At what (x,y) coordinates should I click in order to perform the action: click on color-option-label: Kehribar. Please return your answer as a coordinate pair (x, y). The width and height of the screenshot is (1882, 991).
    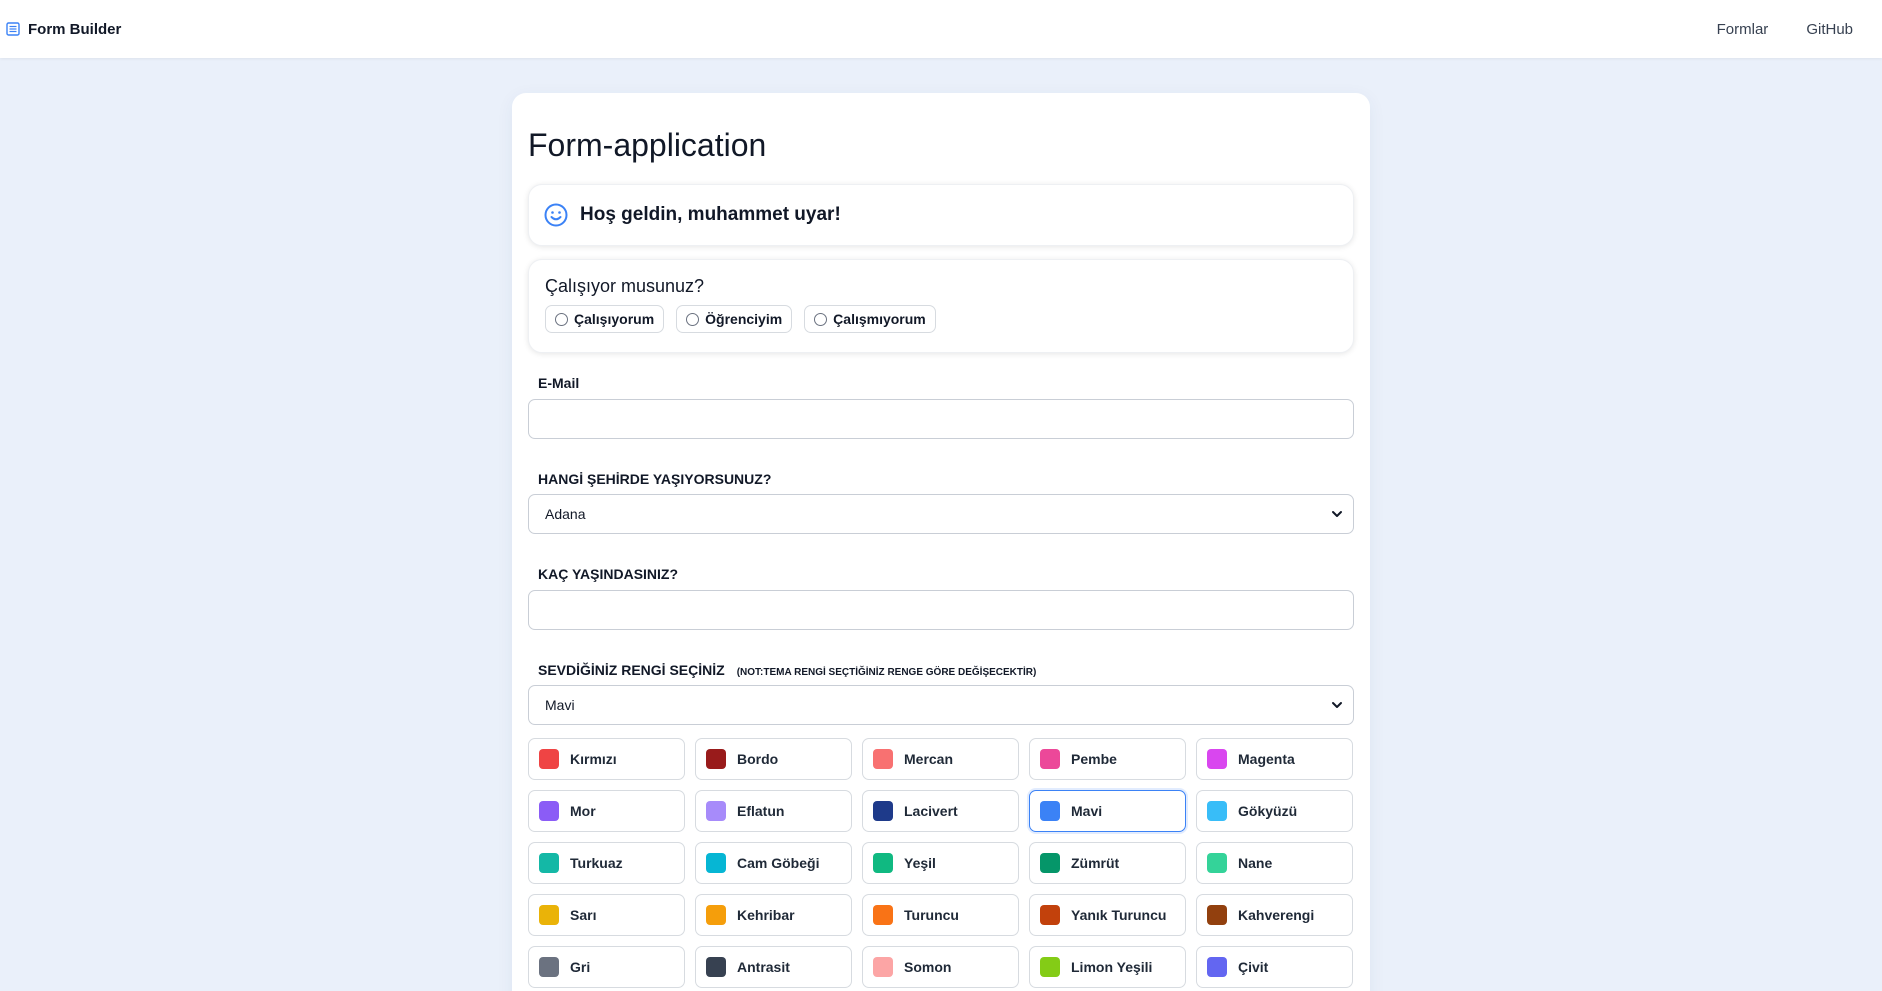
    Looking at the image, I should click on (766, 915).